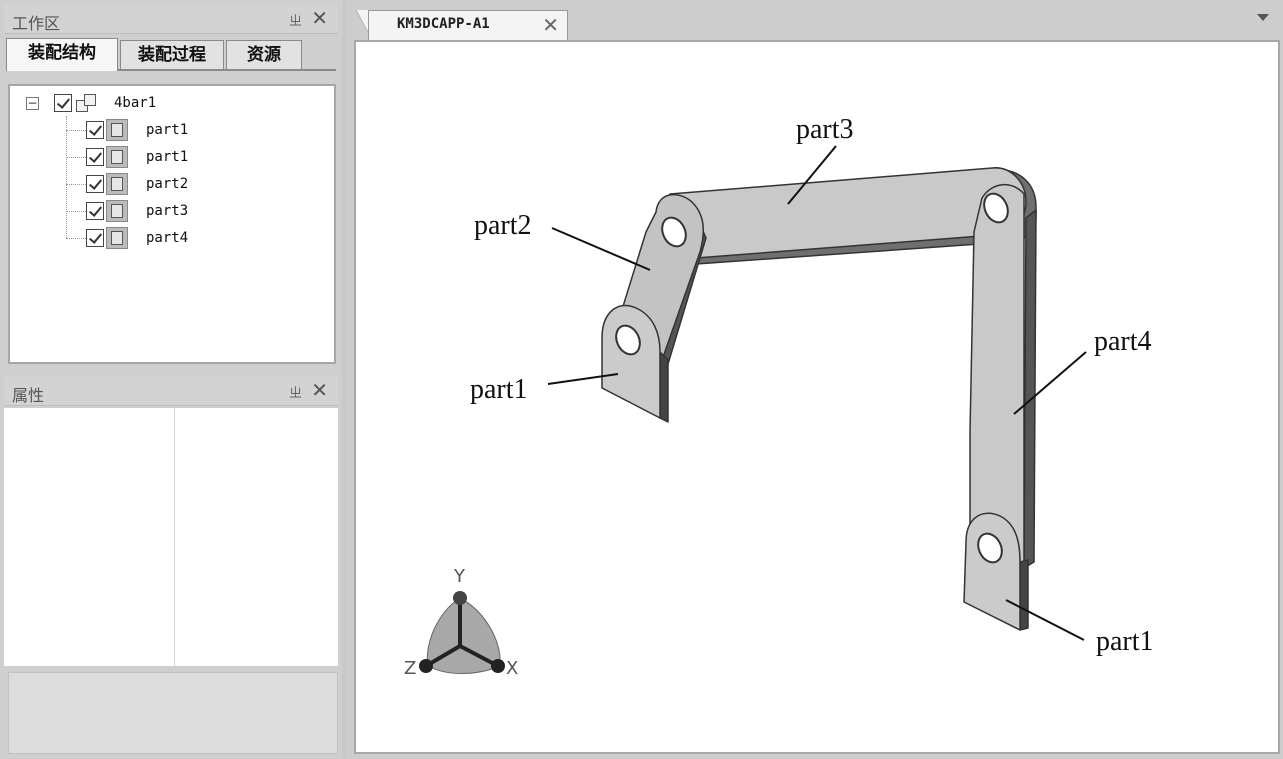 Image resolution: width=1283 pixels, height=759 pixels. Describe the element at coordinates (631, 361) in the screenshot. I see `part1-left-face` at that location.